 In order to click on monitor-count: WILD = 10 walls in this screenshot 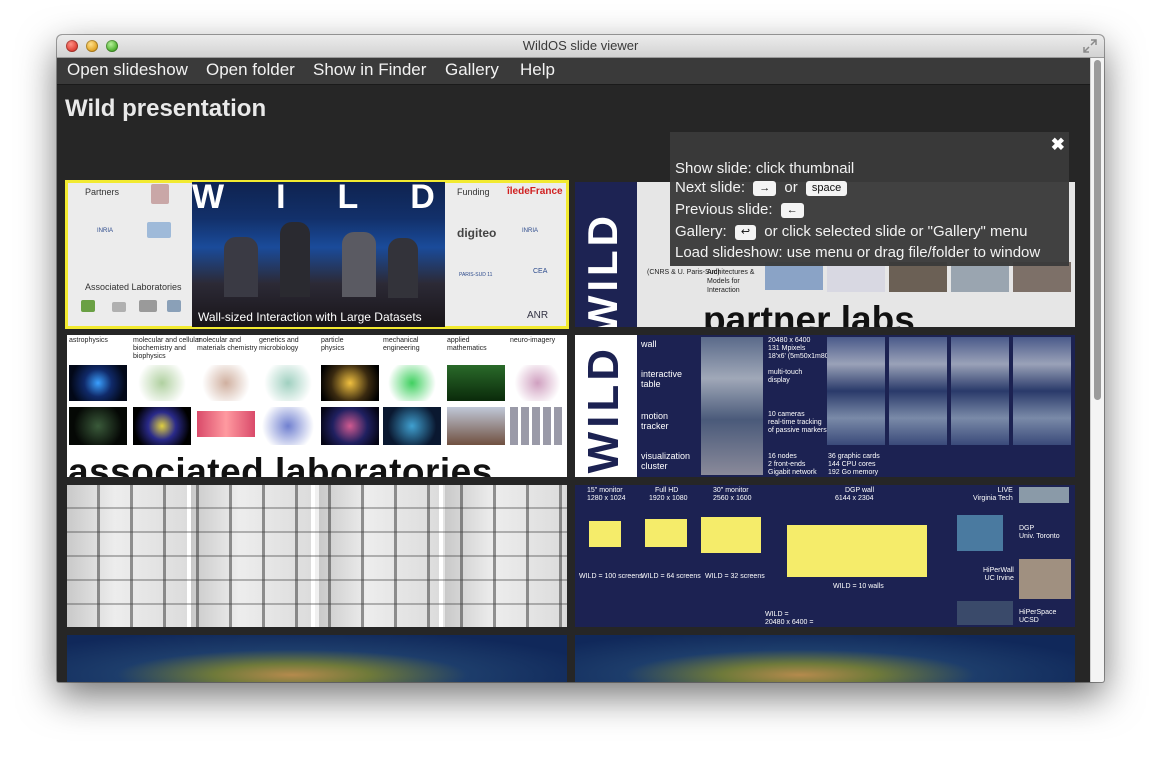, I will do `click(858, 586)`.